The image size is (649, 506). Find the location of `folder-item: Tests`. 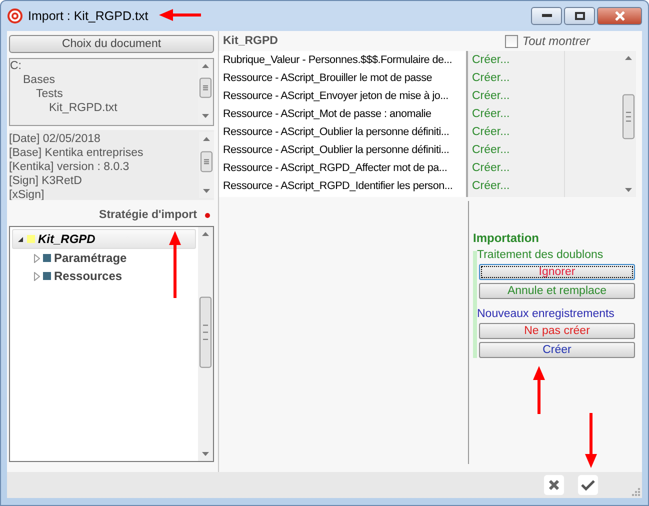

folder-item: Tests is located at coordinates (104, 94).